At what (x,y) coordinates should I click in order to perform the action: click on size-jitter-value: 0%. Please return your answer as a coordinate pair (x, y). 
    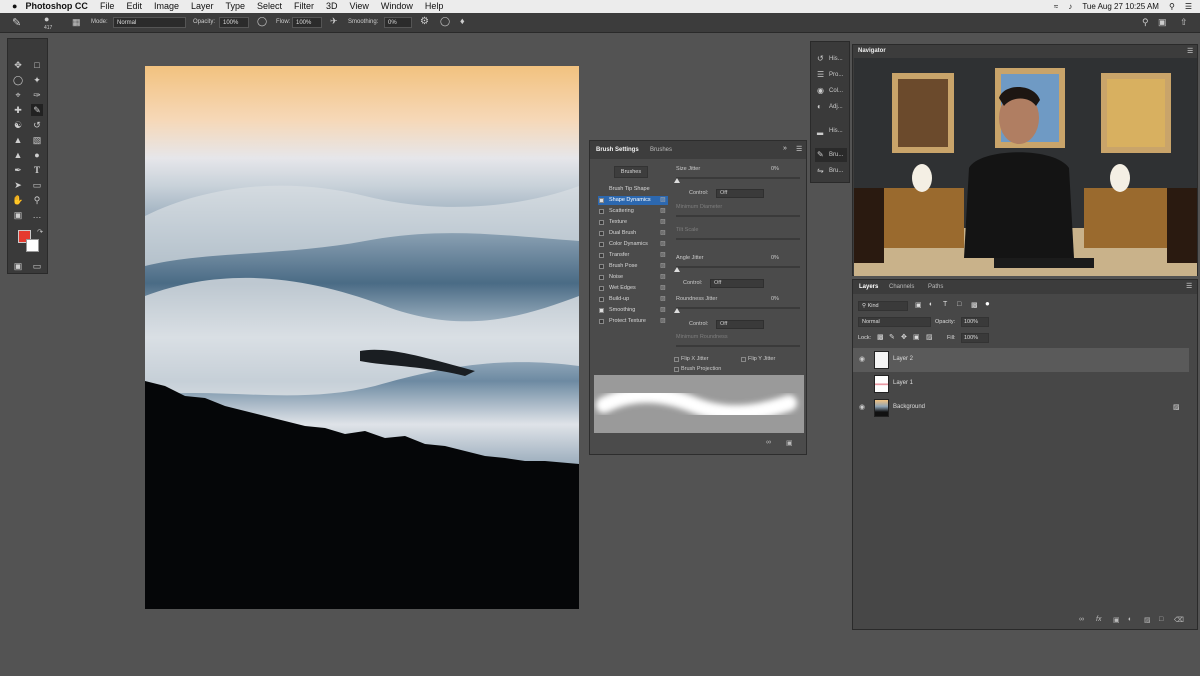
    Looking at the image, I should click on (775, 169).